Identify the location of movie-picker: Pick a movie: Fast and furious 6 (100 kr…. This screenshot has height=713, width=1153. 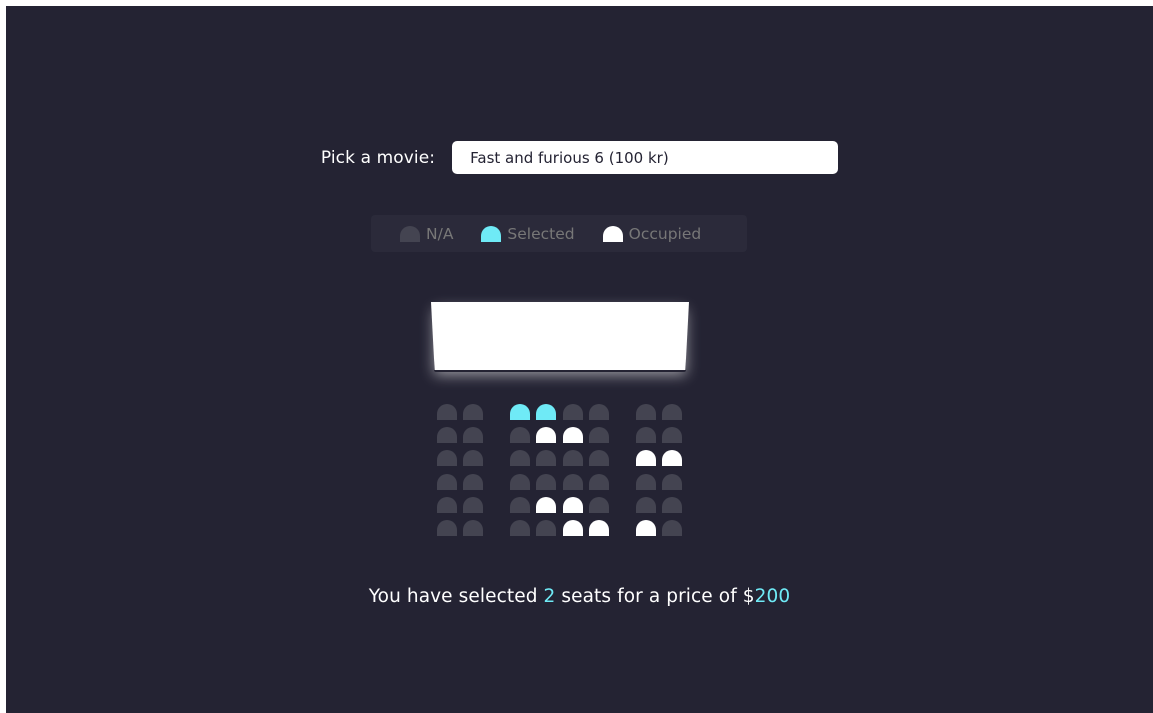
(579, 157).